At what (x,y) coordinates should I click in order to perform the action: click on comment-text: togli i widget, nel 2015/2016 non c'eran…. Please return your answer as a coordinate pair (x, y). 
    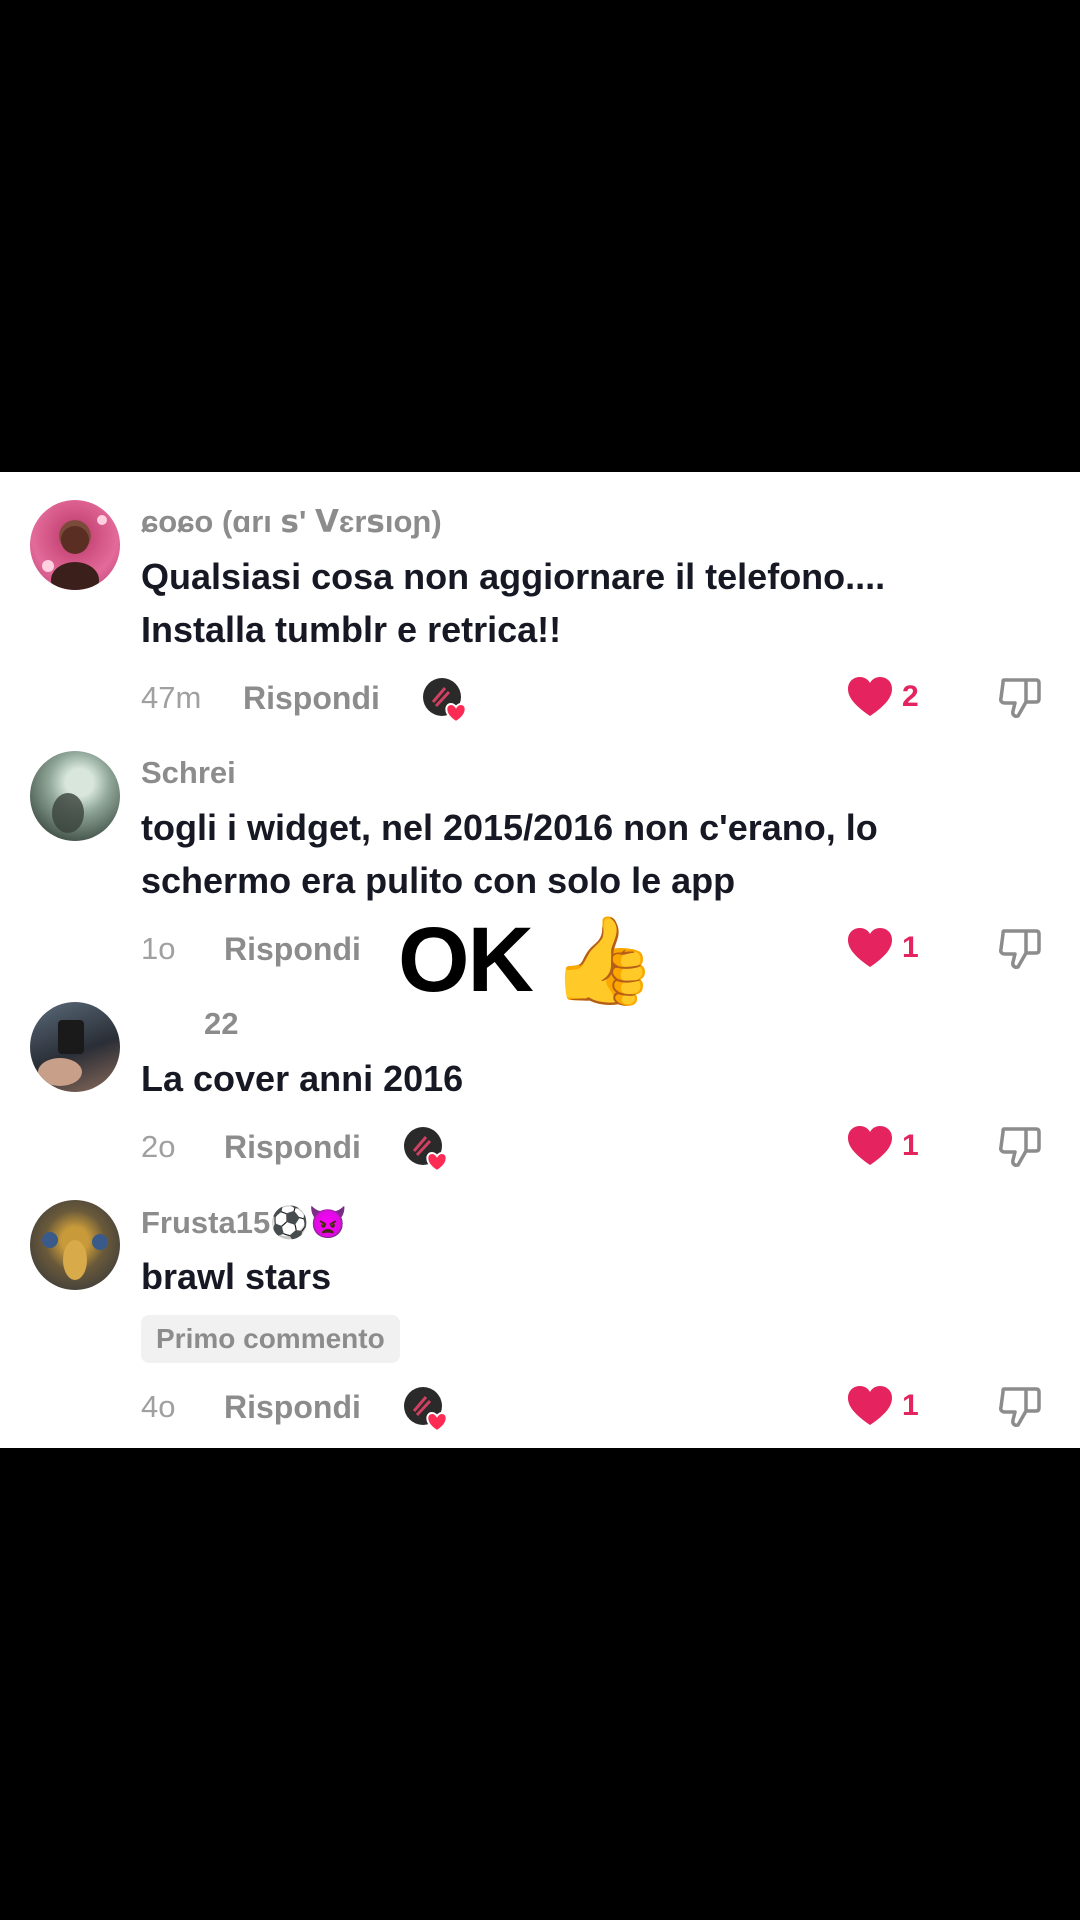
    Looking at the image, I should click on (509, 854).